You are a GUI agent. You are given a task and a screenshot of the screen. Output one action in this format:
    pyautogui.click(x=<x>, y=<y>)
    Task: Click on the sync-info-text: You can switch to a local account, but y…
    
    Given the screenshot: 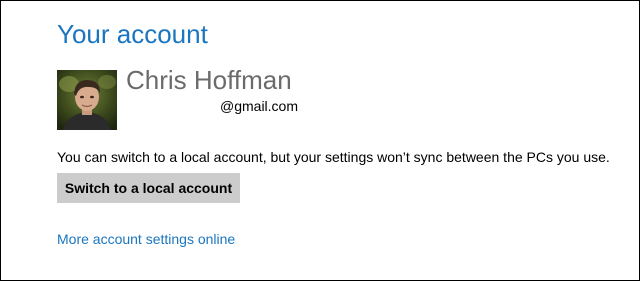 What is the action you would take?
    pyautogui.click(x=333, y=157)
    